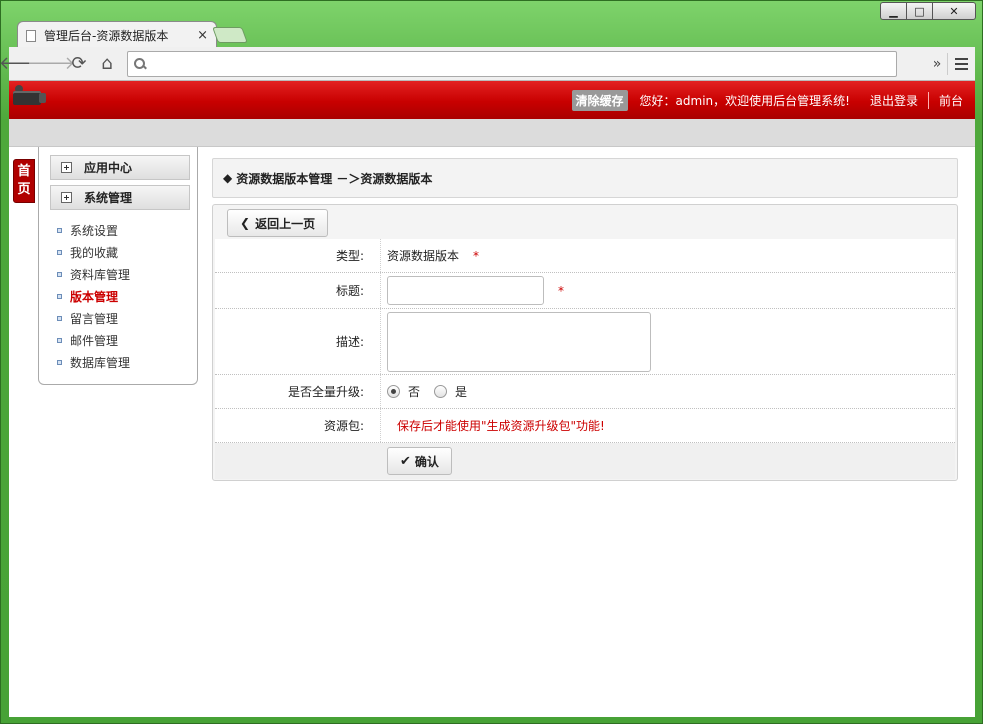 This screenshot has width=983, height=724. I want to click on back-button: ❮ 返回上一页, so click(278, 223).